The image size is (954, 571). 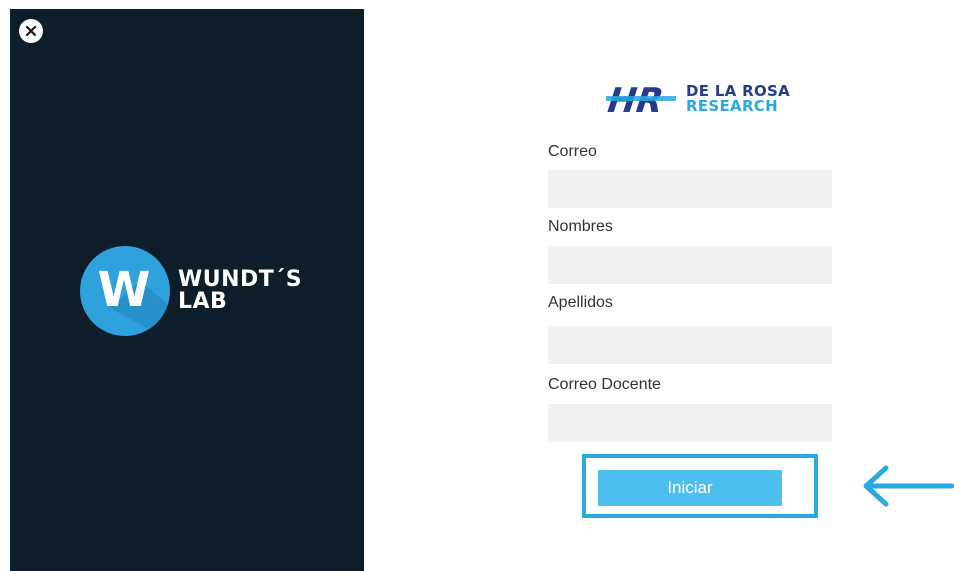 I want to click on close-icon, so click(x=31, y=31).